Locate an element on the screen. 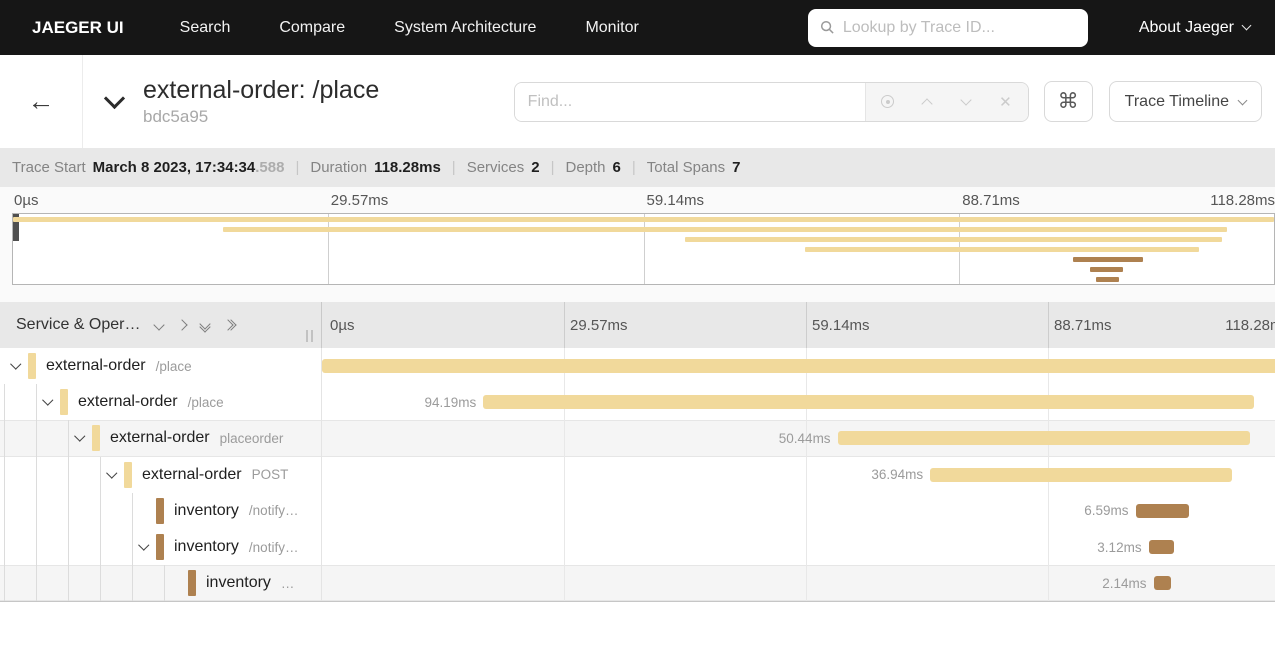 This screenshot has width=1275, height=650. service-name: inventory is located at coordinates (206, 547).